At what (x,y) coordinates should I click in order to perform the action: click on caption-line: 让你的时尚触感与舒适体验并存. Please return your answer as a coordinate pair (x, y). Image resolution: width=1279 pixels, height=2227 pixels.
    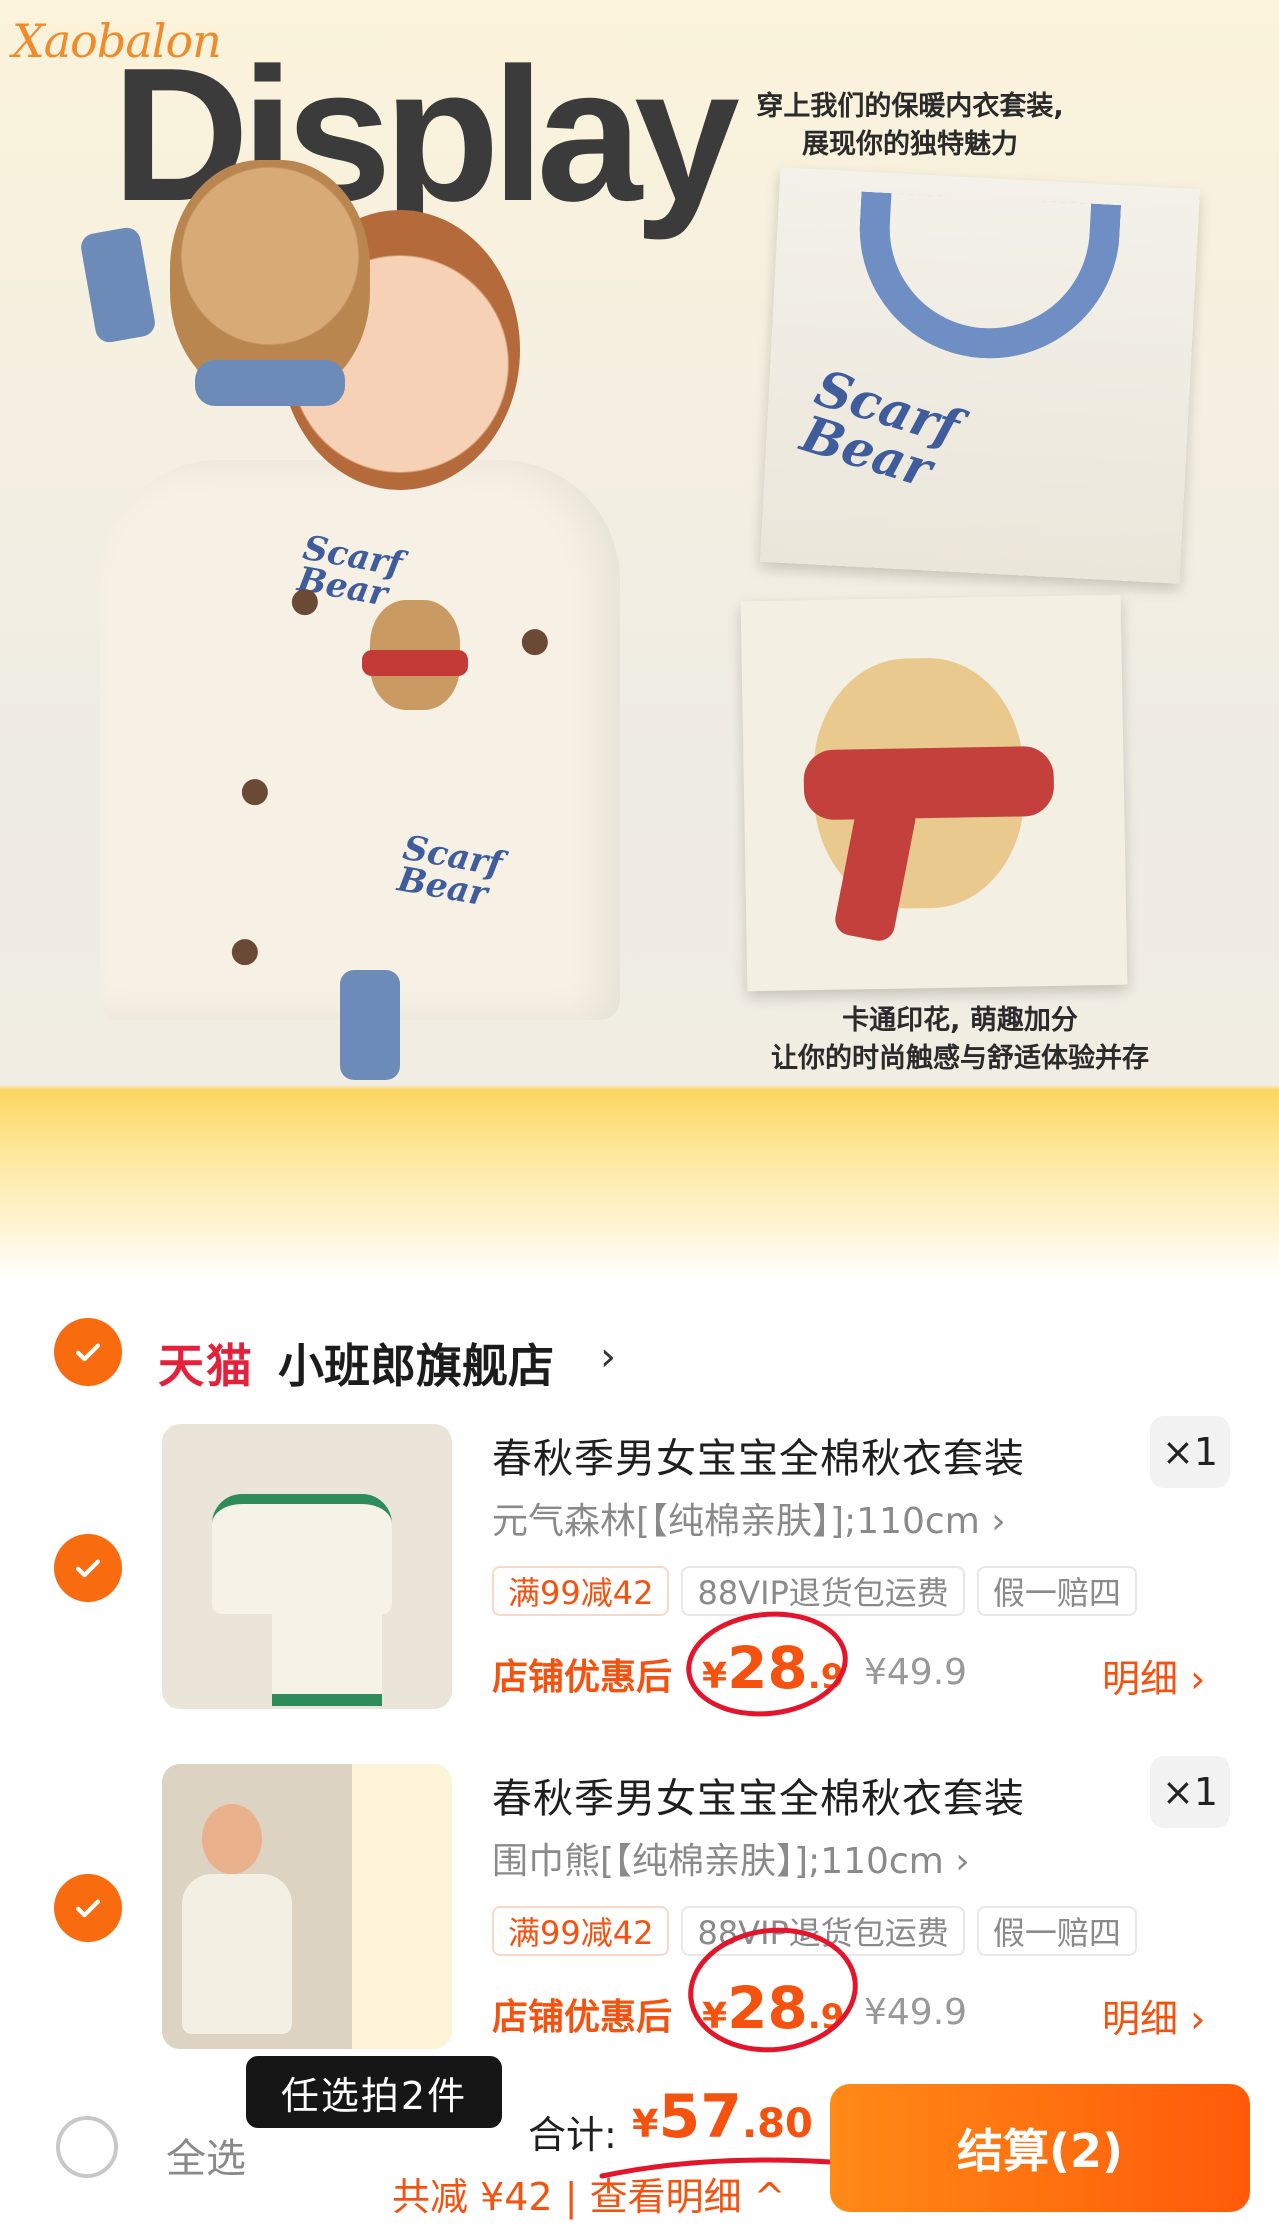
    Looking at the image, I should click on (960, 1058).